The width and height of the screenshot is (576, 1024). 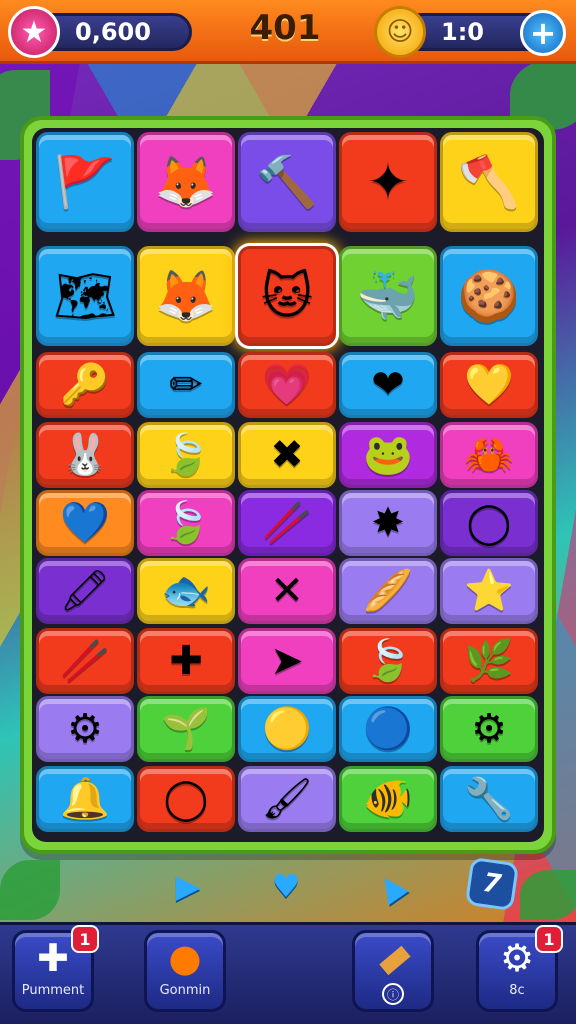 I want to click on tile-pencil: ✏, so click(x=186, y=385).